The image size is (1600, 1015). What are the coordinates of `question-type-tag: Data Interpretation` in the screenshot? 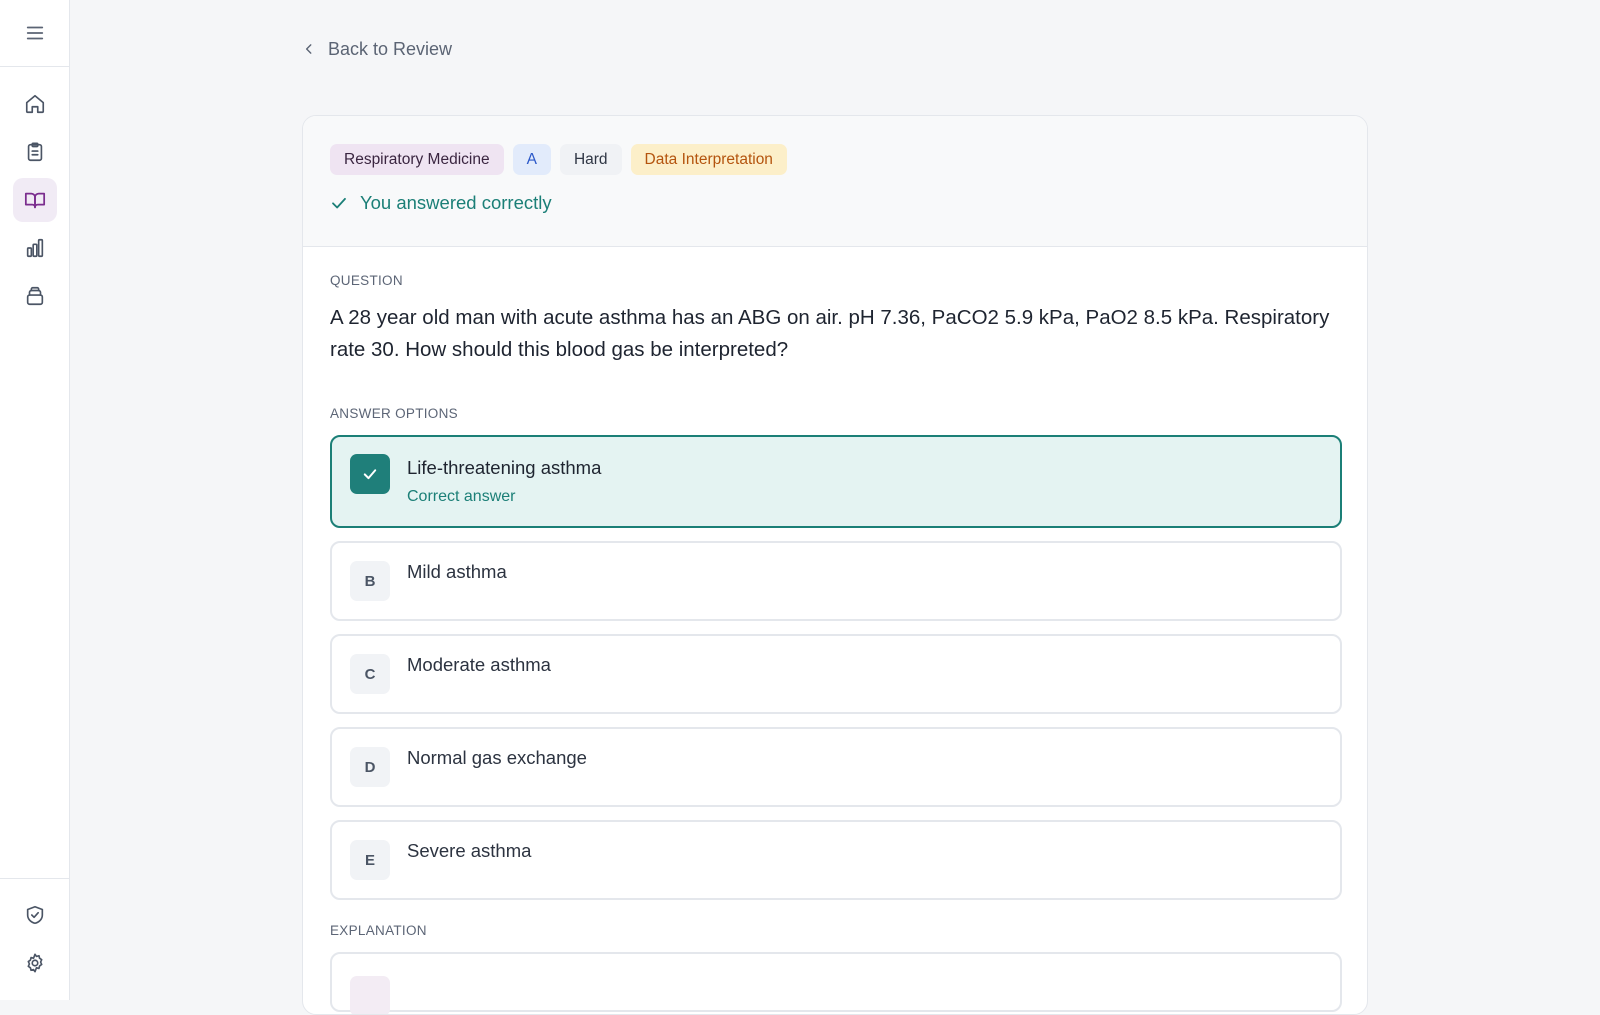 It's located at (708, 159).